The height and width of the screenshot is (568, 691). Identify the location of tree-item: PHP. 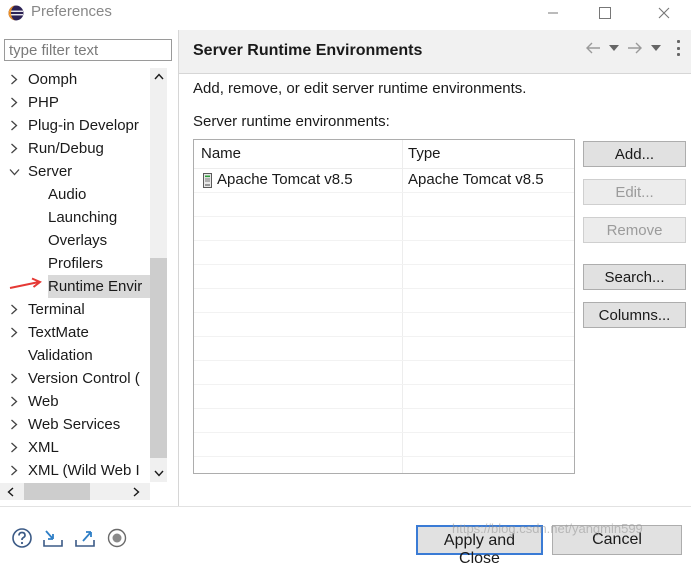
(75, 102).